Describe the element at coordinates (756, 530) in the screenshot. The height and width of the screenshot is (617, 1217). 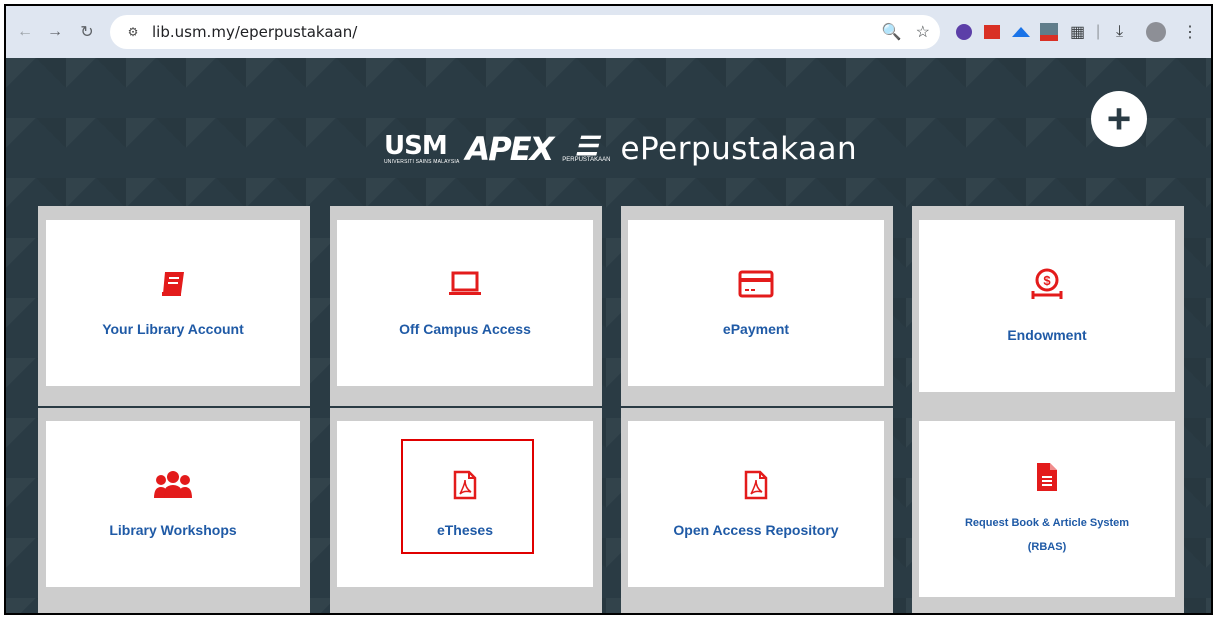
I see `tile-label: Open Access Repository` at that location.